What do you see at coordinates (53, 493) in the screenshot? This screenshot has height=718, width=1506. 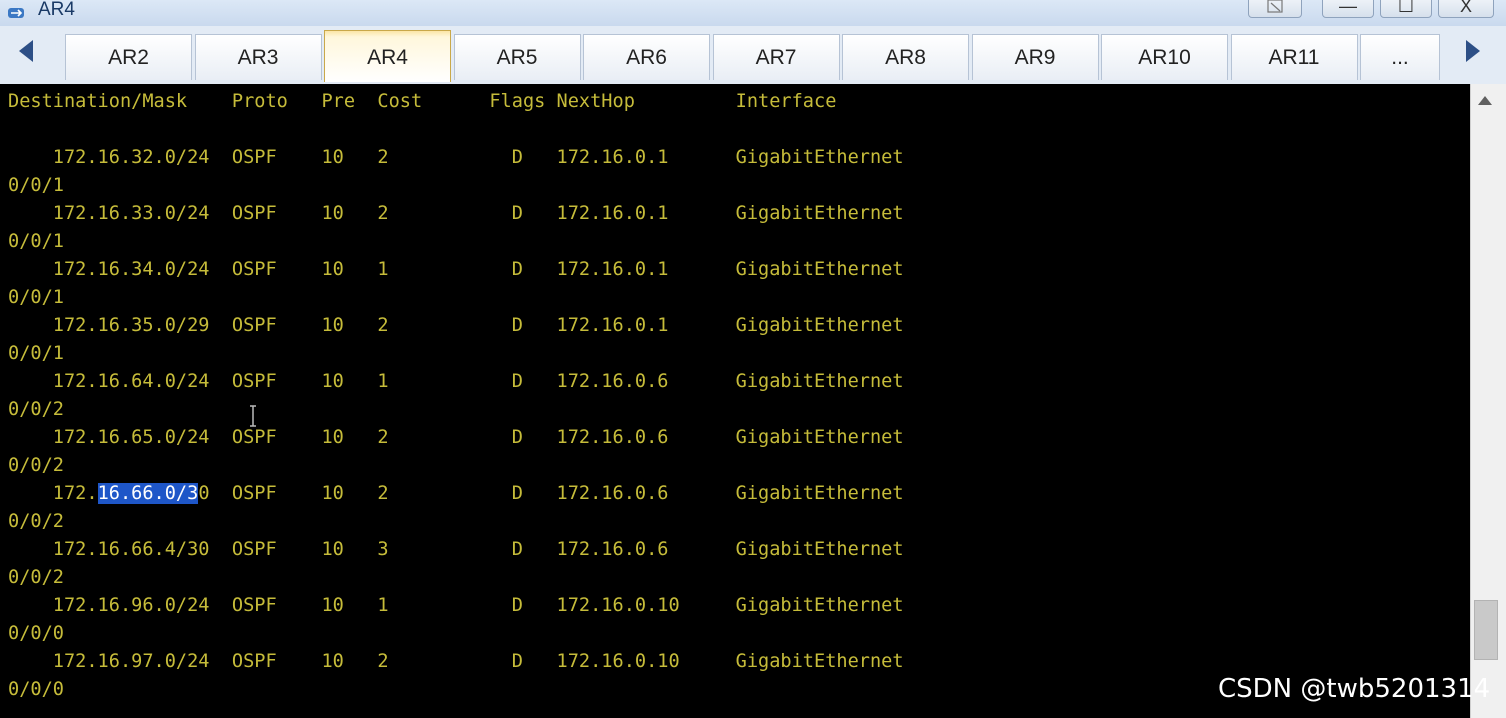 I see `selected-before-text: 172.` at bounding box center [53, 493].